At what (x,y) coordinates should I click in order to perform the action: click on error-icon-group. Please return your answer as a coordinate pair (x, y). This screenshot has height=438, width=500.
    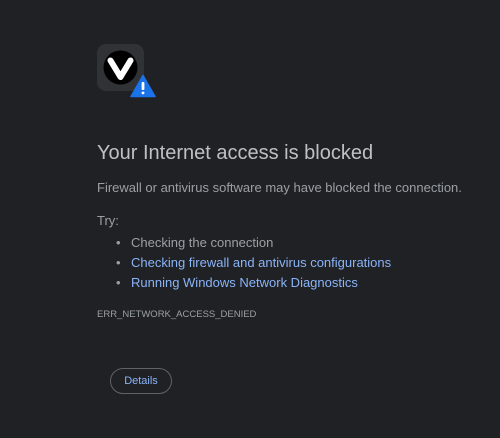
    Looking at the image, I should click on (128, 72).